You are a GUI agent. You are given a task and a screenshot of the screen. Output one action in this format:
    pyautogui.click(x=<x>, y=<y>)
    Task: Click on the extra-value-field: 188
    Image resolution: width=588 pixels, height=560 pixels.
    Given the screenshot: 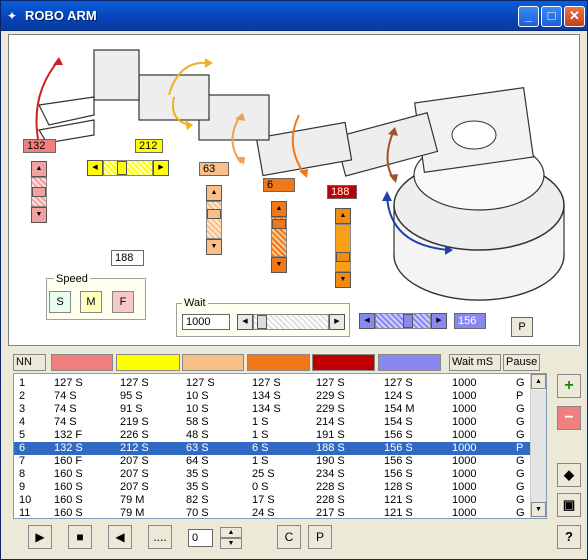 What is the action you would take?
    pyautogui.click(x=127, y=258)
    